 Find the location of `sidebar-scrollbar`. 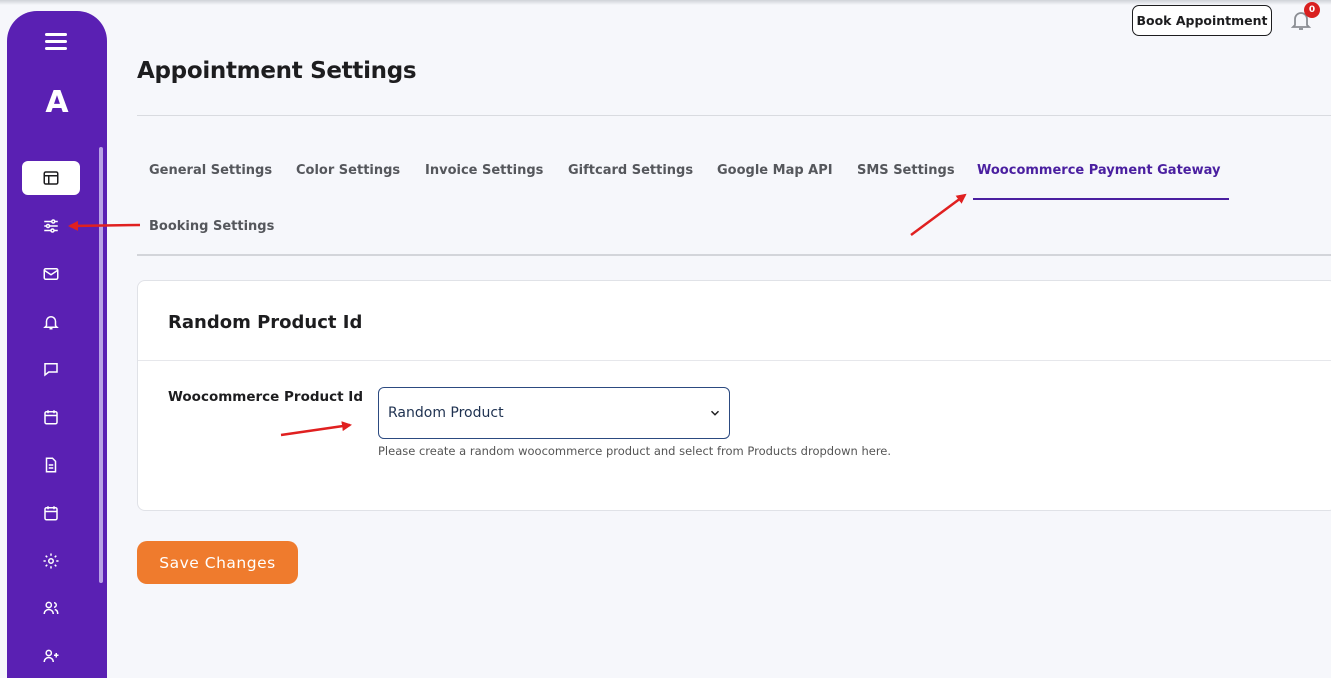

sidebar-scrollbar is located at coordinates (101, 365).